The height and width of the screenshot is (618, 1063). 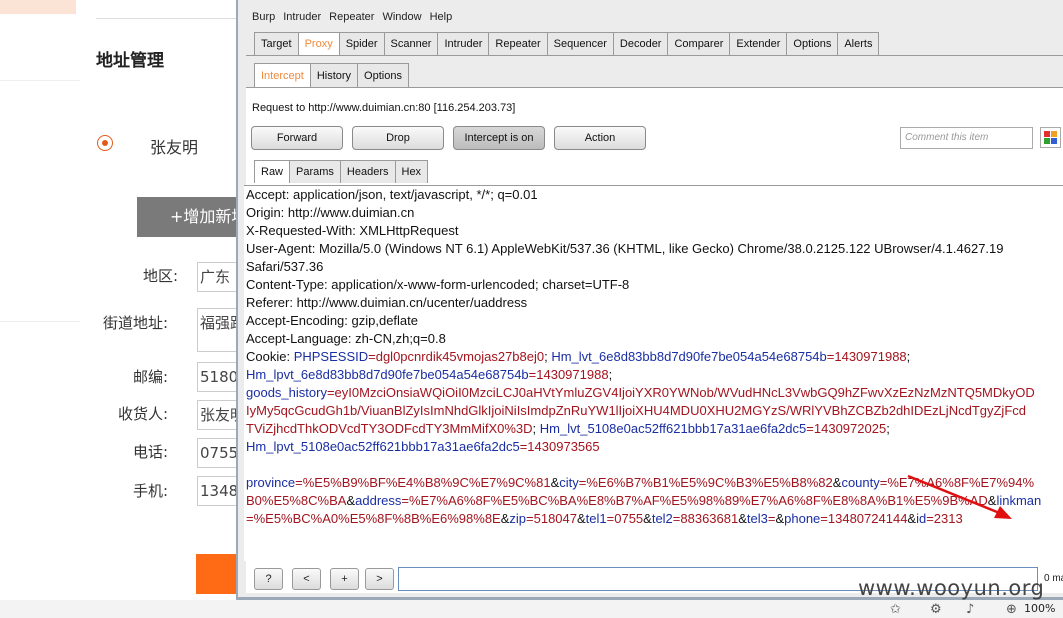 What do you see at coordinates (142, 414) in the screenshot?
I see `receiver-label: 收货人:` at bounding box center [142, 414].